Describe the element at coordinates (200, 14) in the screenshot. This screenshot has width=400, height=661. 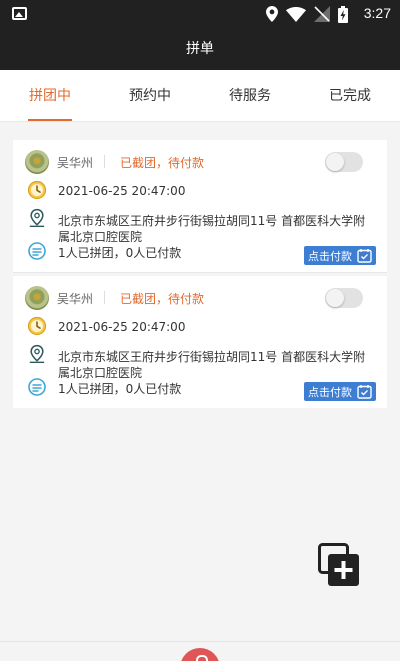
I see `status-bar: 3:27` at that location.